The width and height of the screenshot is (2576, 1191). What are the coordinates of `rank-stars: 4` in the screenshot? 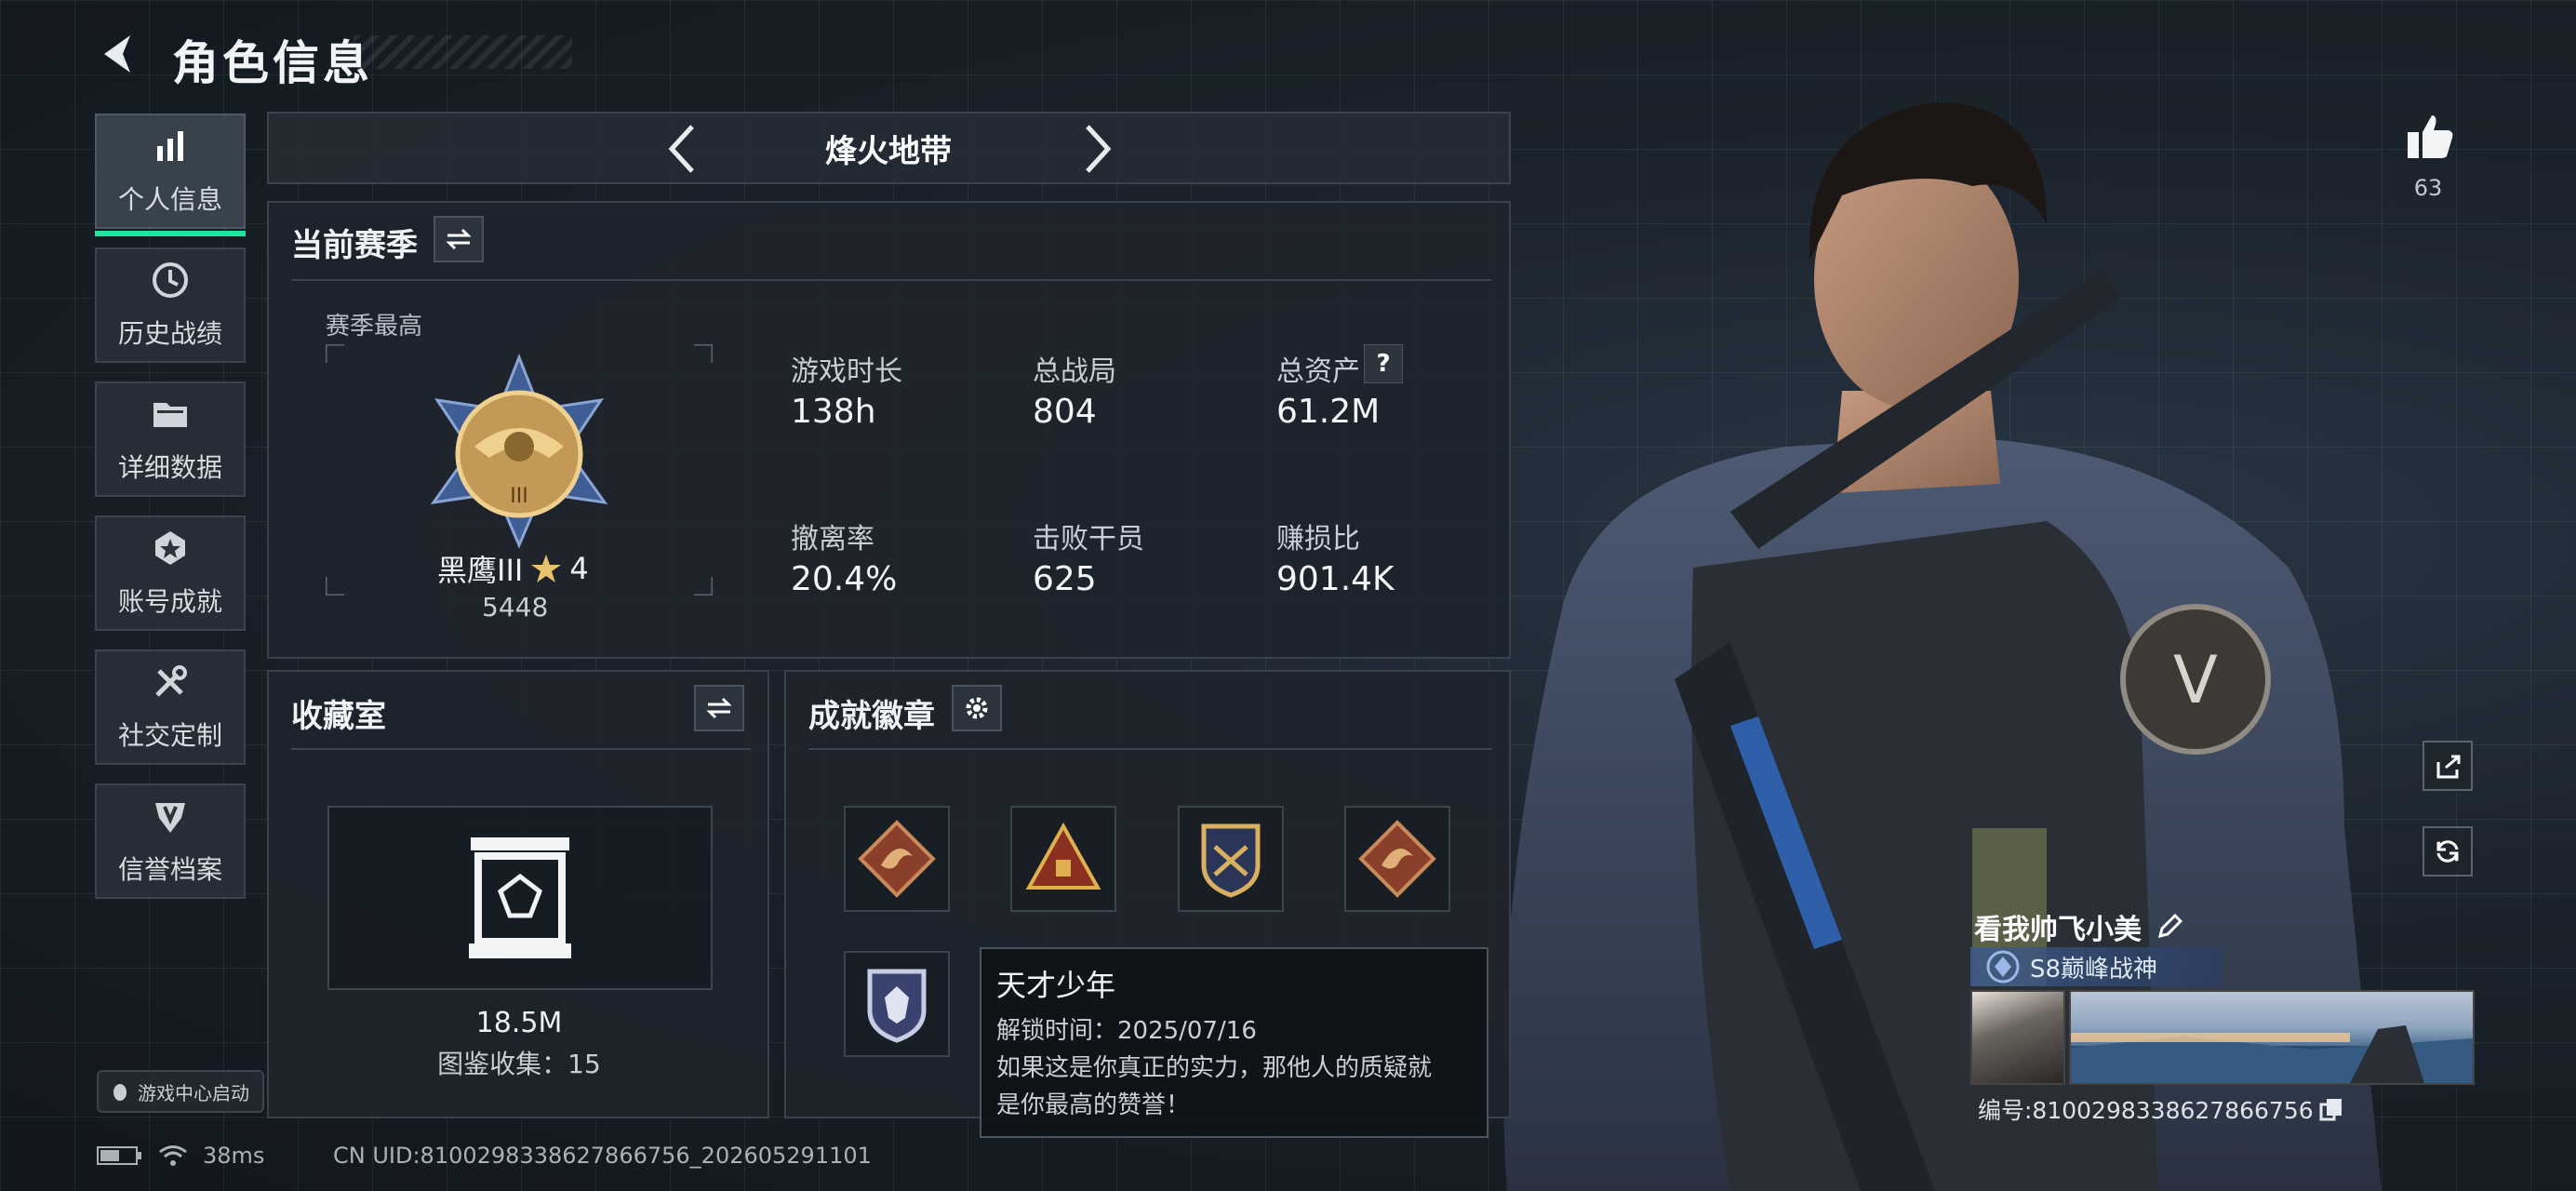 It's located at (579, 568).